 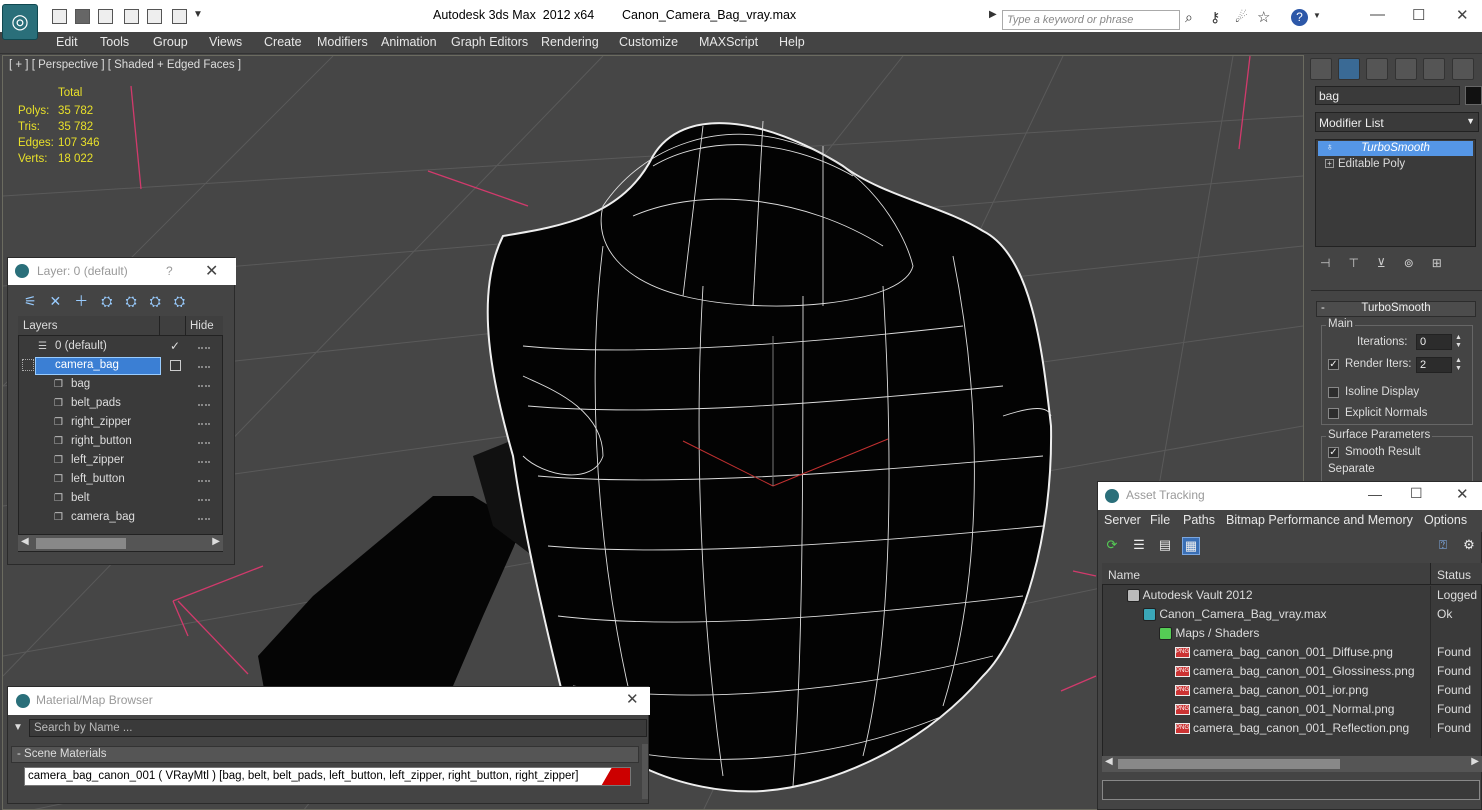 What do you see at coordinates (1215, 17) in the screenshot?
I see `key-icon: ⚷` at bounding box center [1215, 17].